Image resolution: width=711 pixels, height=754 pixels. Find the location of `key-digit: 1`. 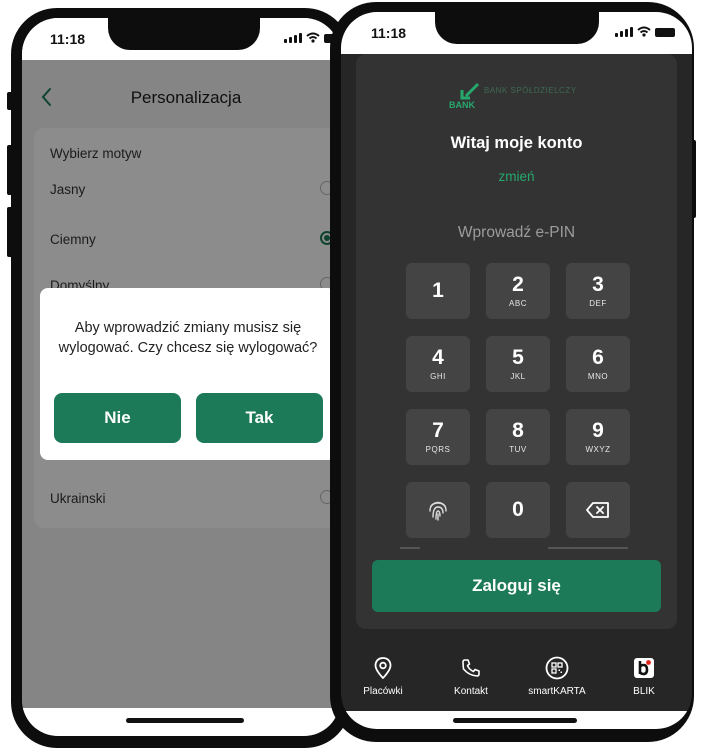

key-digit: 1 is located at coordinates (438, 290).